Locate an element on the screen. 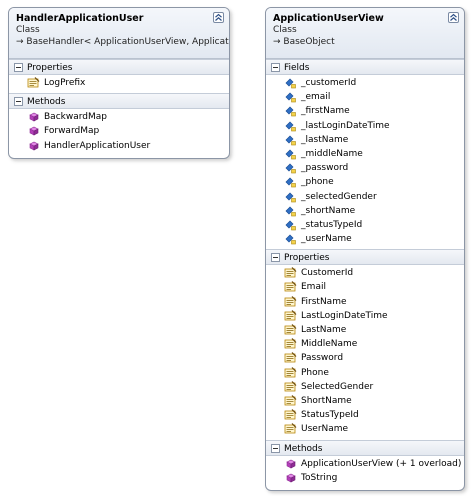 The height and width of the screenshot is (496, 474). member-name: _lastLoginDateTime is located at coordinates (345, 125).